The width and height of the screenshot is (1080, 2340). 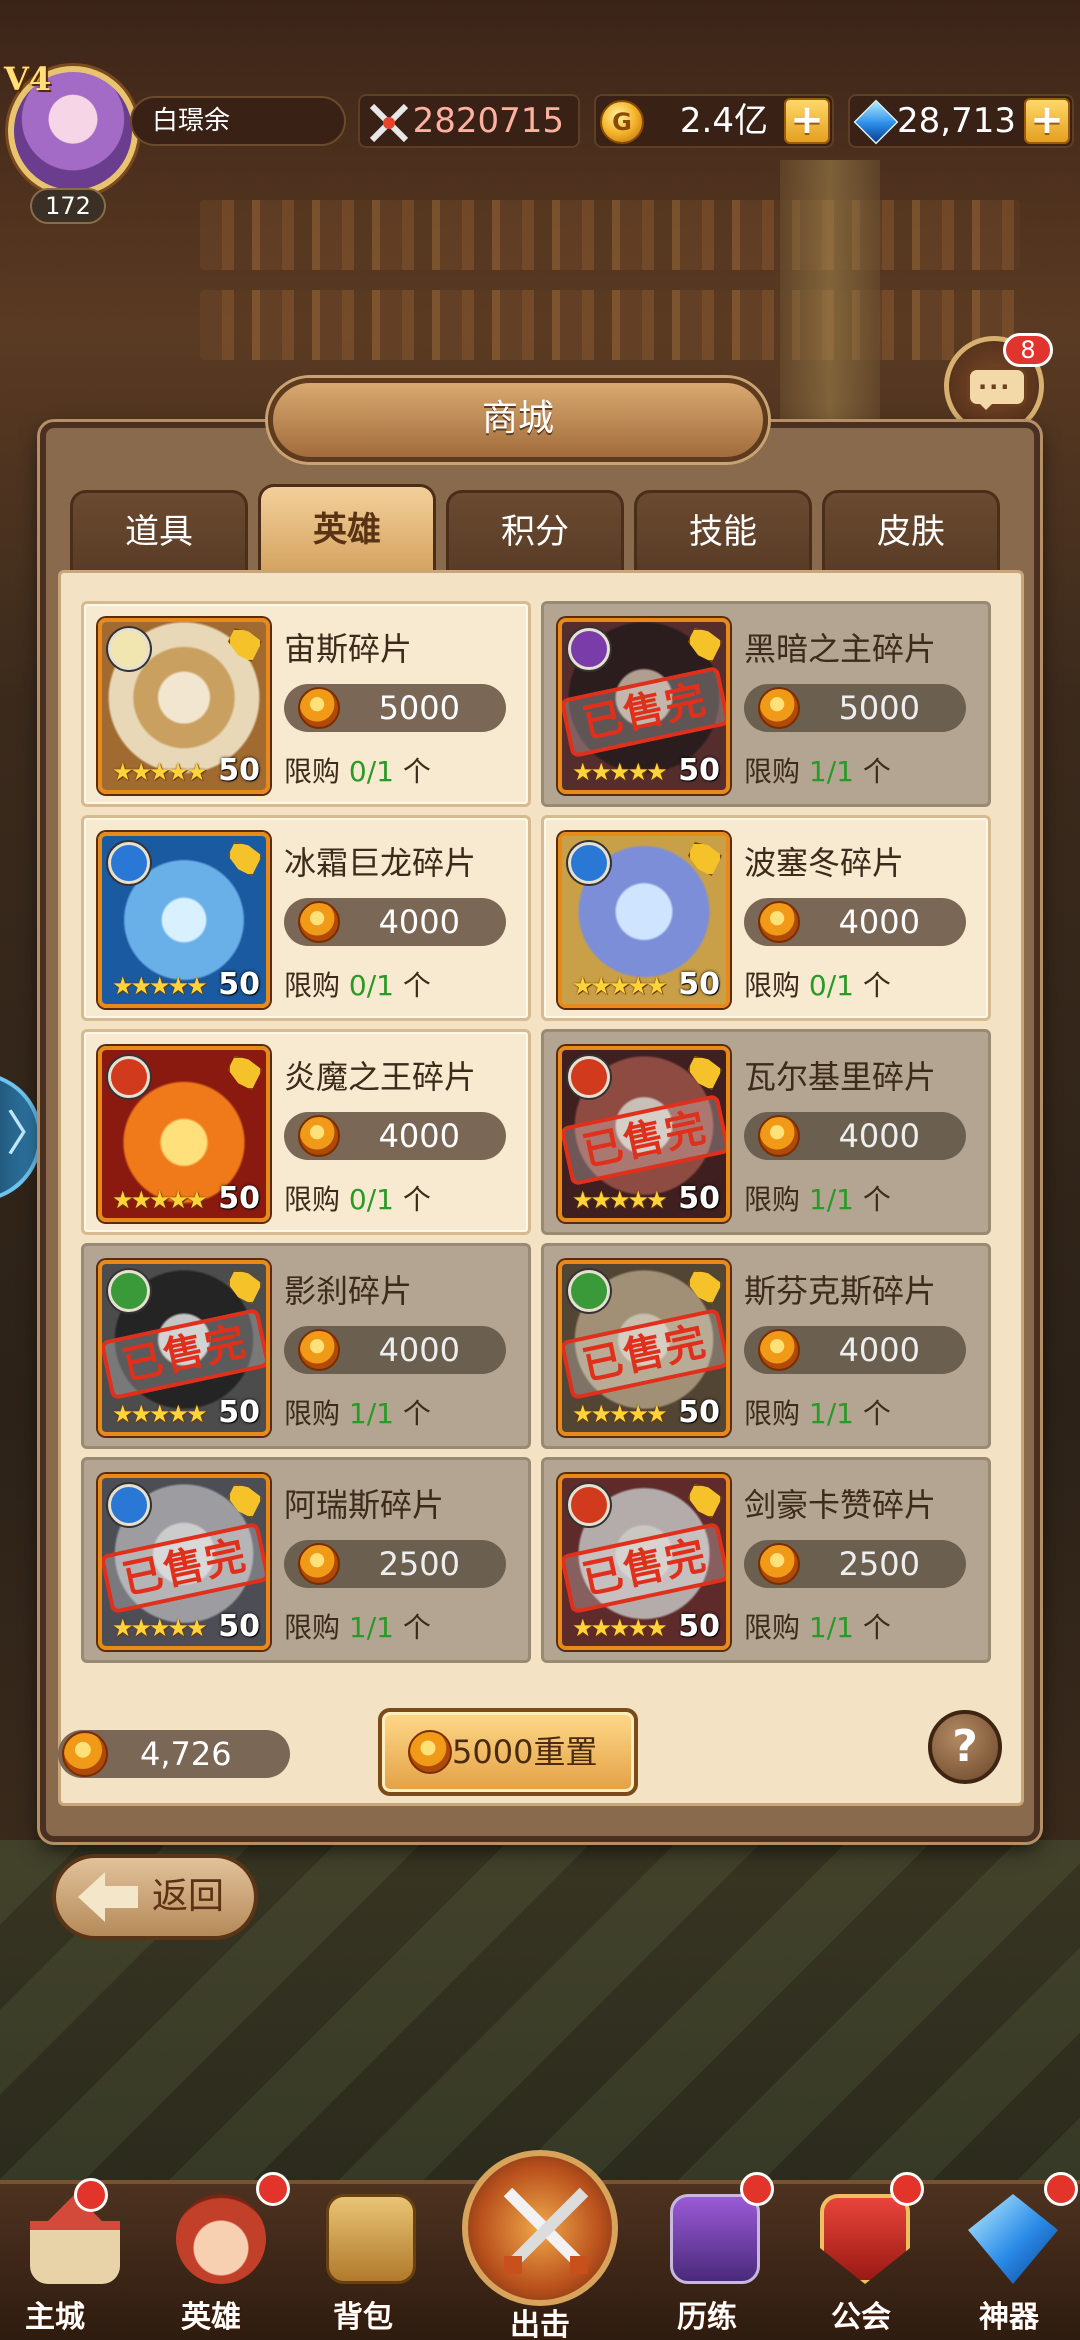 I want to click on tab-skins: 皮肤, so click(x=911, y=530).